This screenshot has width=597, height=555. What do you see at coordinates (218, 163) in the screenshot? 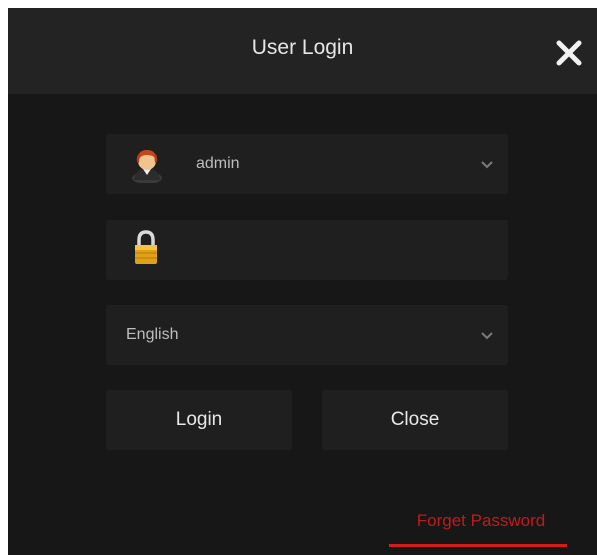
I see `username-value: admin` at bounding box center [218, 163].